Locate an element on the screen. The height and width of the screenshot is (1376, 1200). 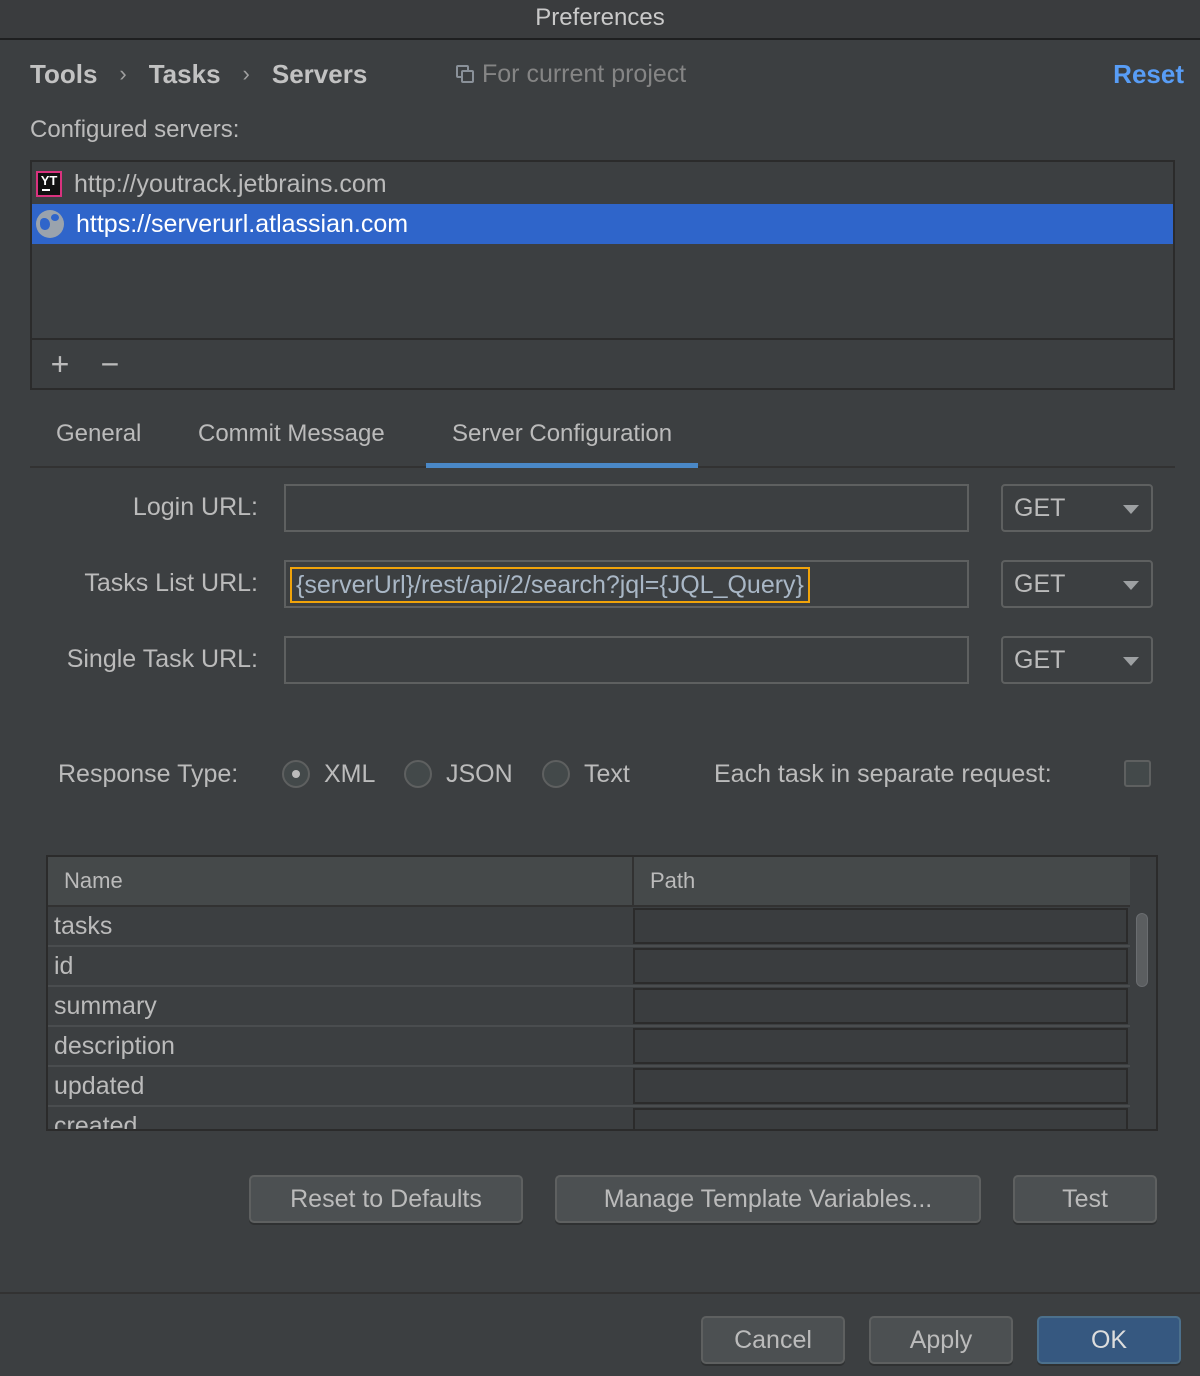
table-header: Name Path is located at coordinates (589, 882).